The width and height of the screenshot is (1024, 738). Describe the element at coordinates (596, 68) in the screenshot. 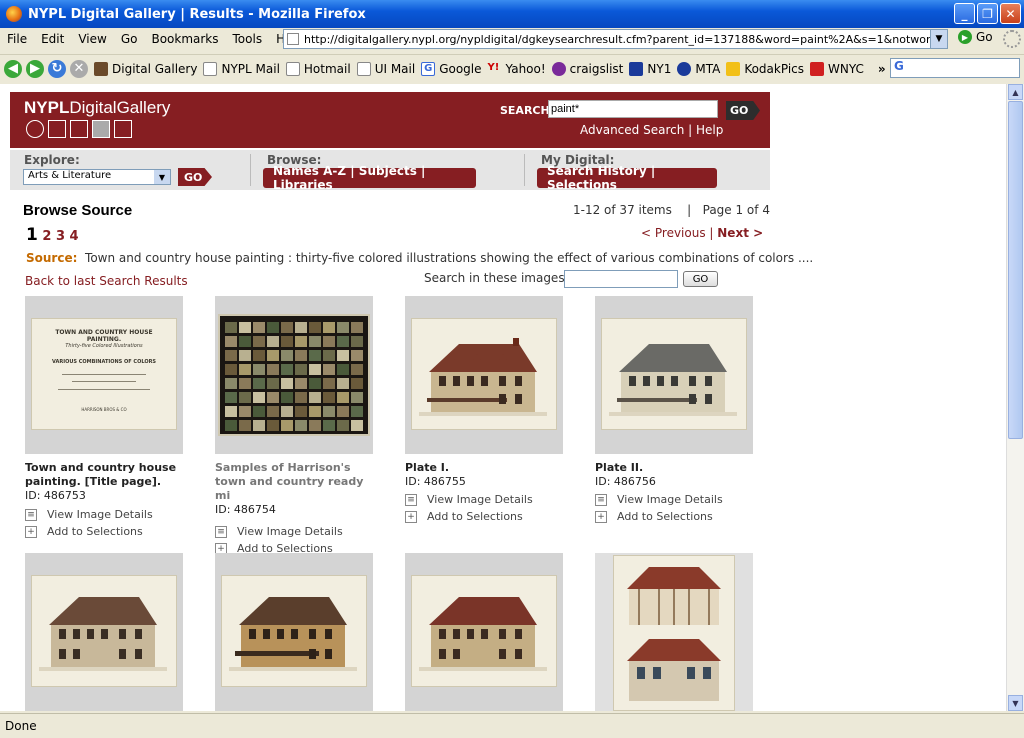

I see `bookmark-label: craigslist` at that location.